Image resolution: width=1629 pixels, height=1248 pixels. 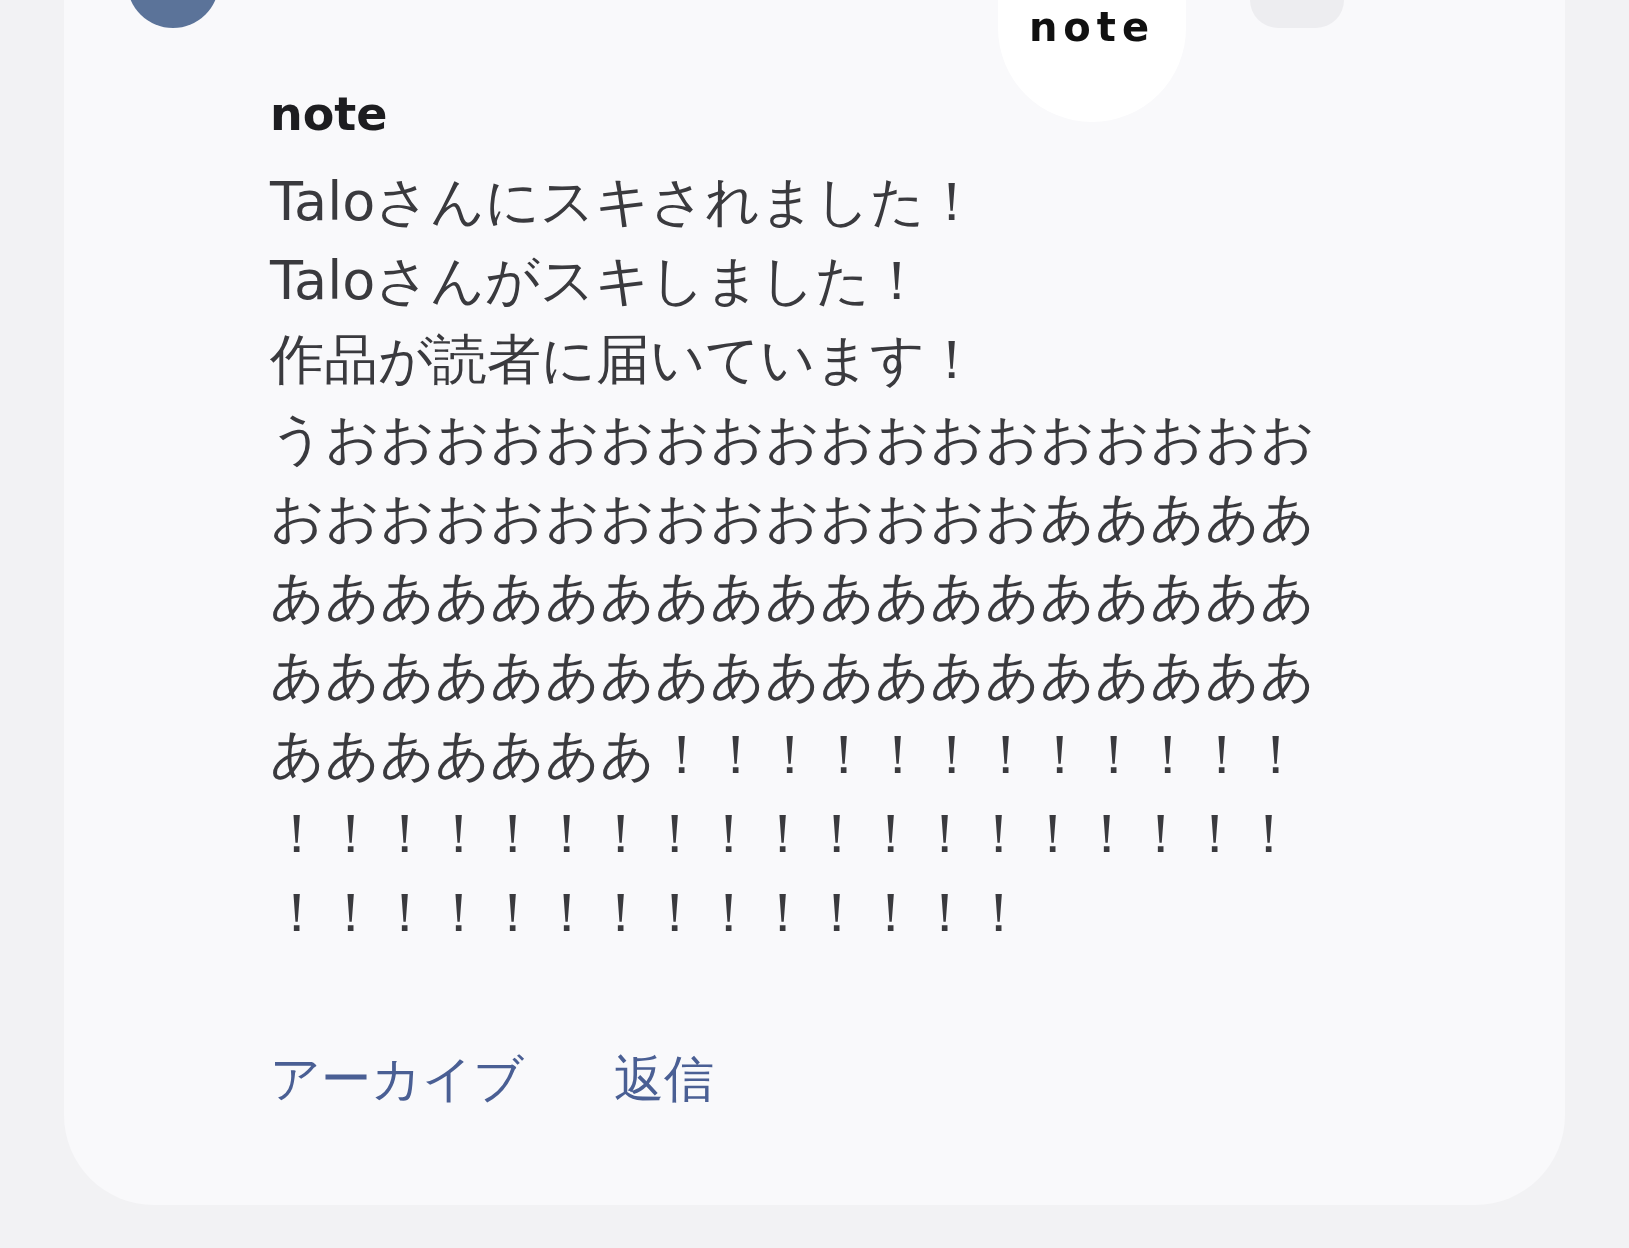 What do you see at coordinates (597, 281) in the screenshot?
I see `message-line: Taloさんがスキしました！` at bounding box center [597, 281].